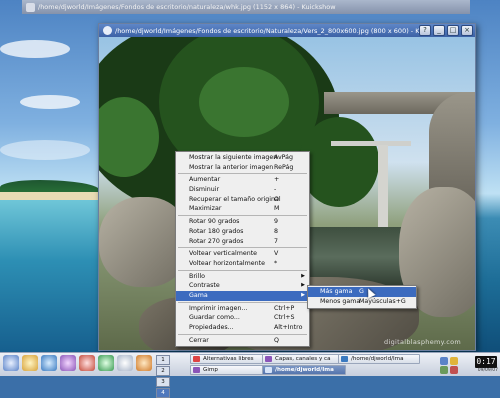 The height and width of the screenshot is (398, 500). I want to click on menu-item-voltear-verticalmente: Voltear verticalmente V, so click(242, 254).